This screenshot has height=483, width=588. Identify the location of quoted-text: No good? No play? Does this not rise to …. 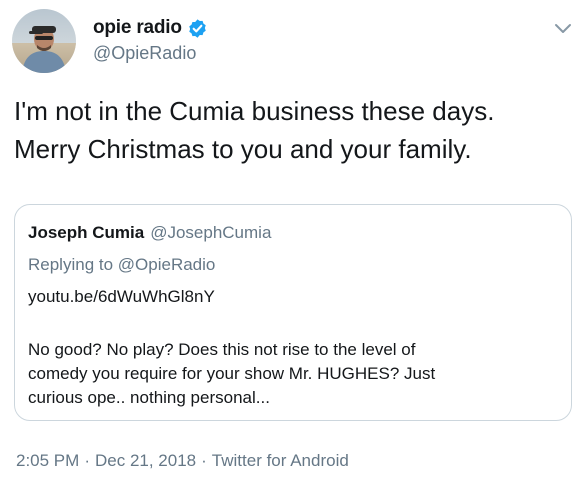
(293, 374).